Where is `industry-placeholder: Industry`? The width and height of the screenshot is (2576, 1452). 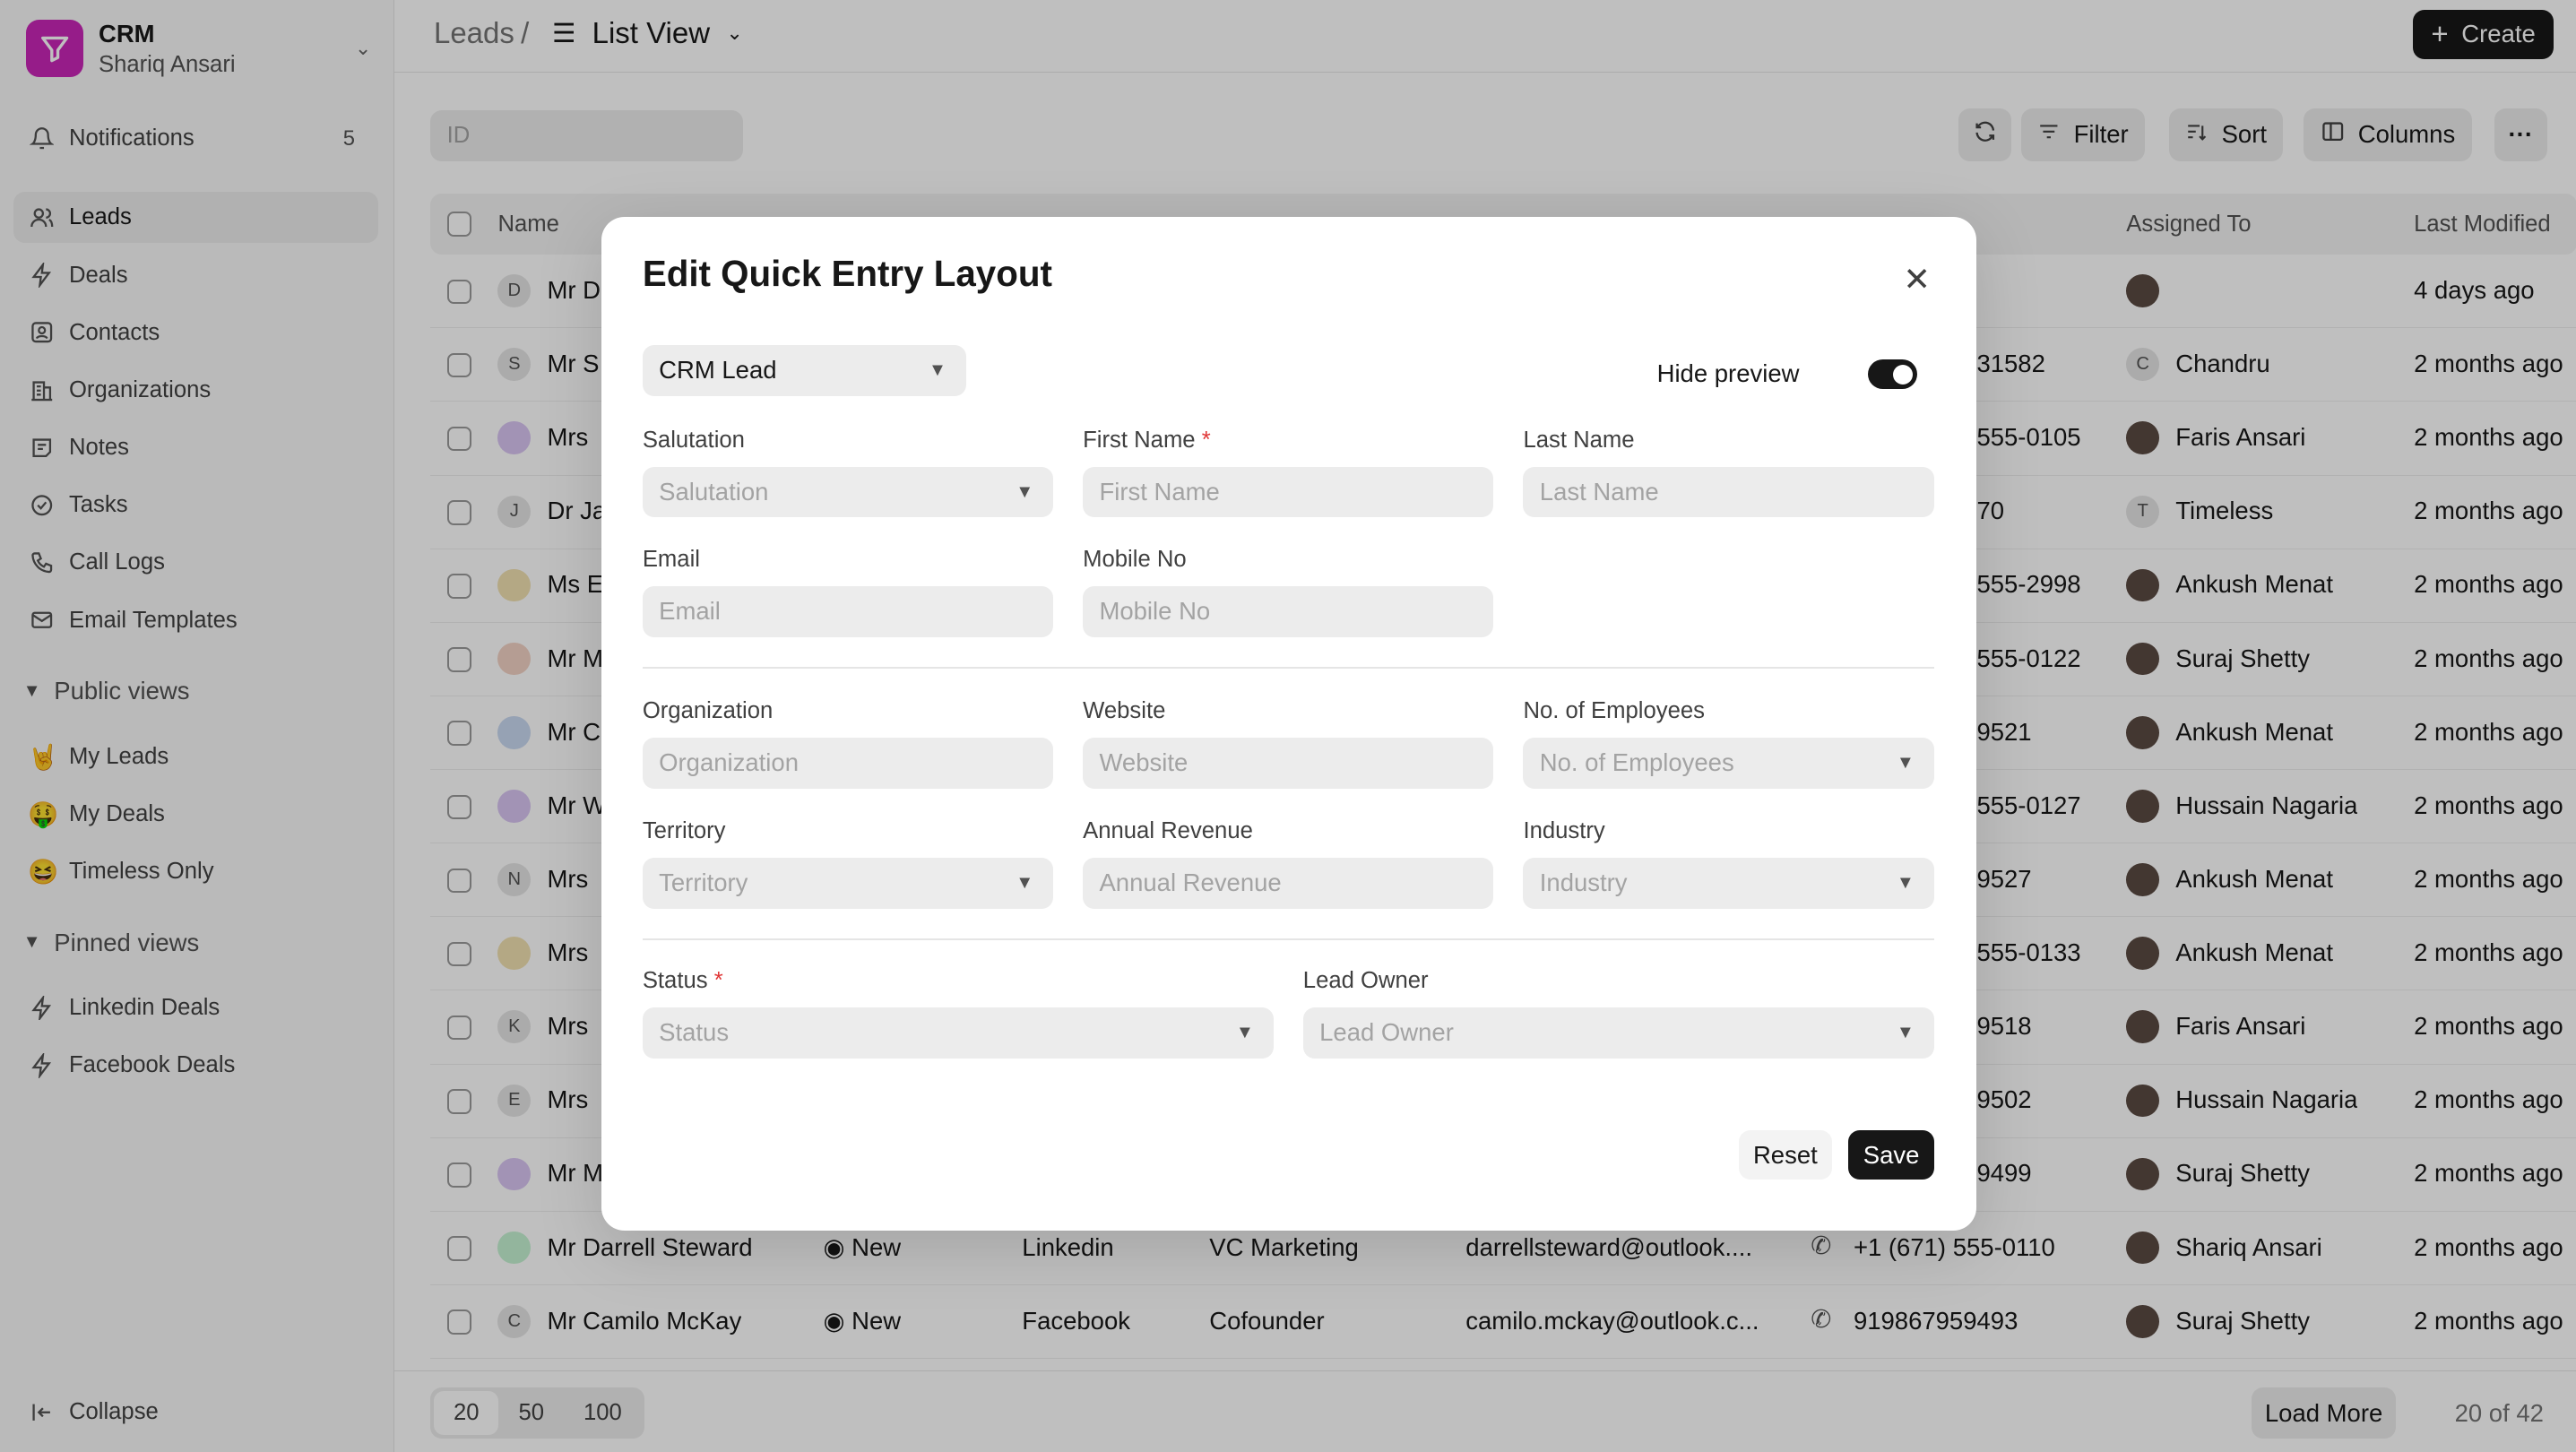
industry-placeholder: Industry is located at coordinates (1583, 882).